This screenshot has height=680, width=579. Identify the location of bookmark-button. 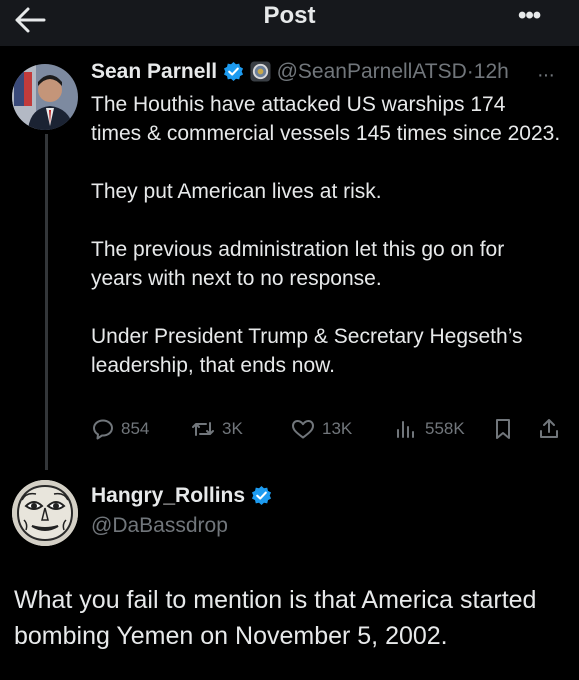
(503, 429).